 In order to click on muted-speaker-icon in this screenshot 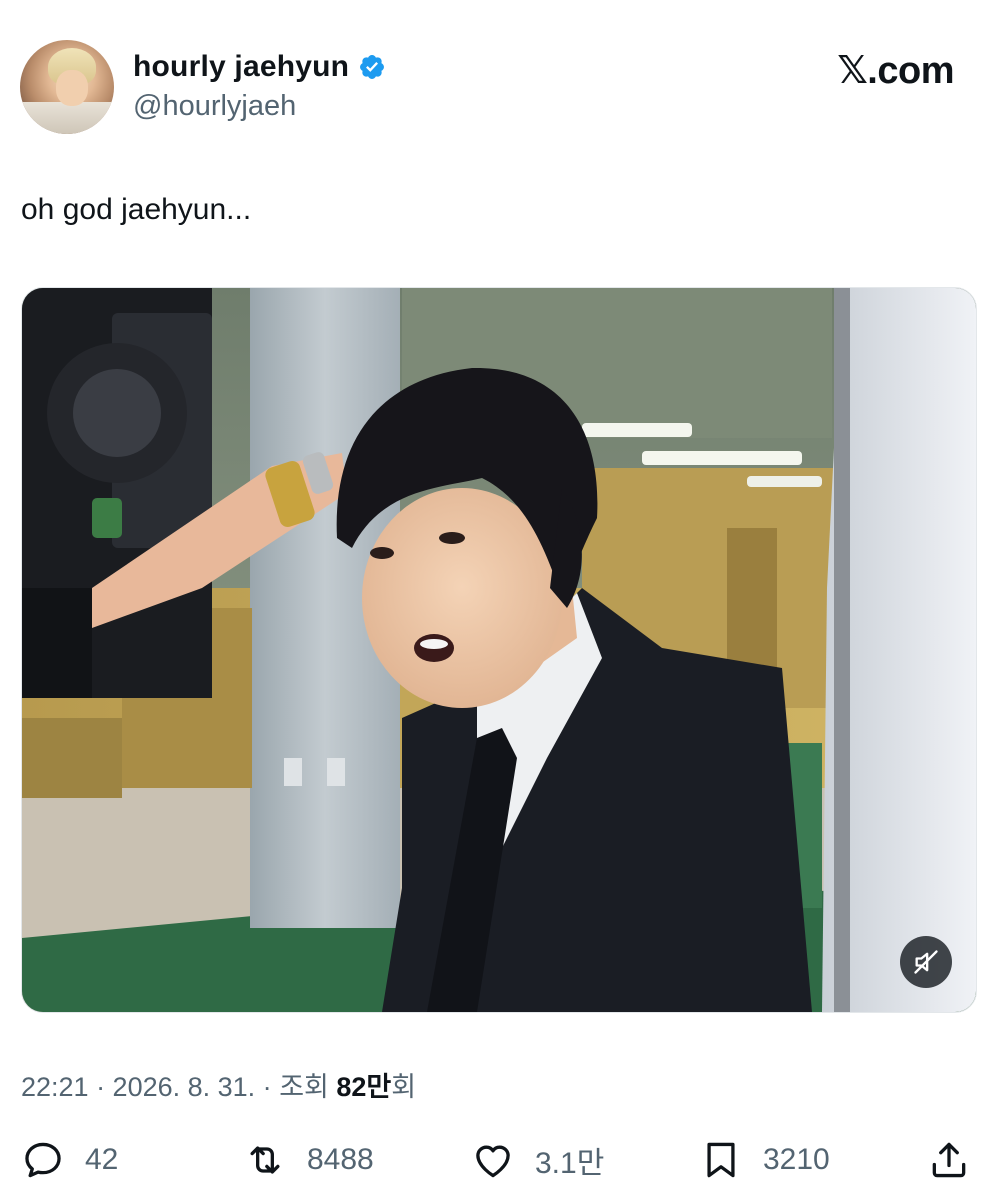, I will do `click(926, 962)`.